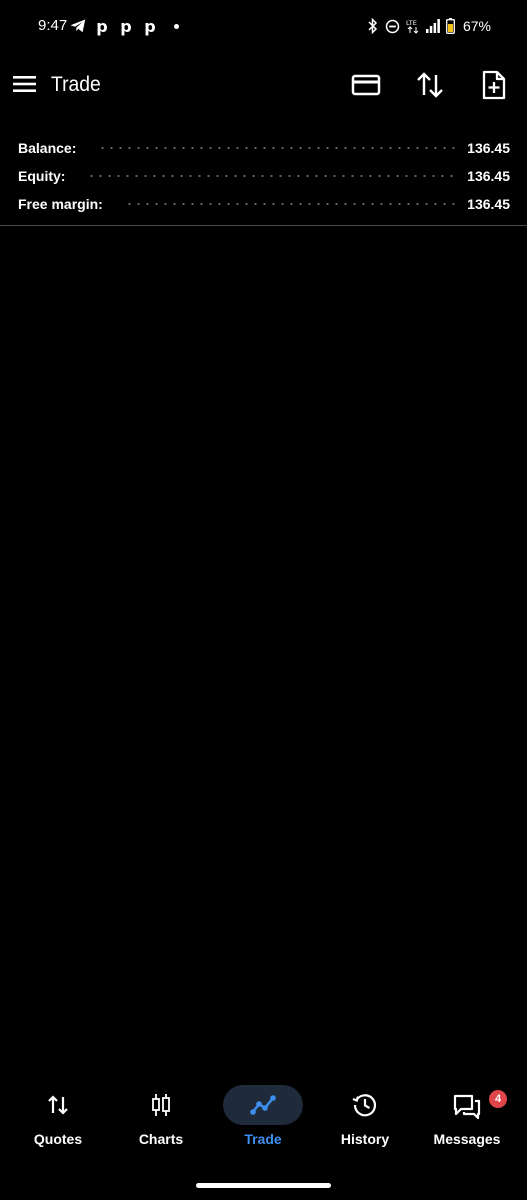  I want to click on candlestick-chart-icon, so click(161, 1105).